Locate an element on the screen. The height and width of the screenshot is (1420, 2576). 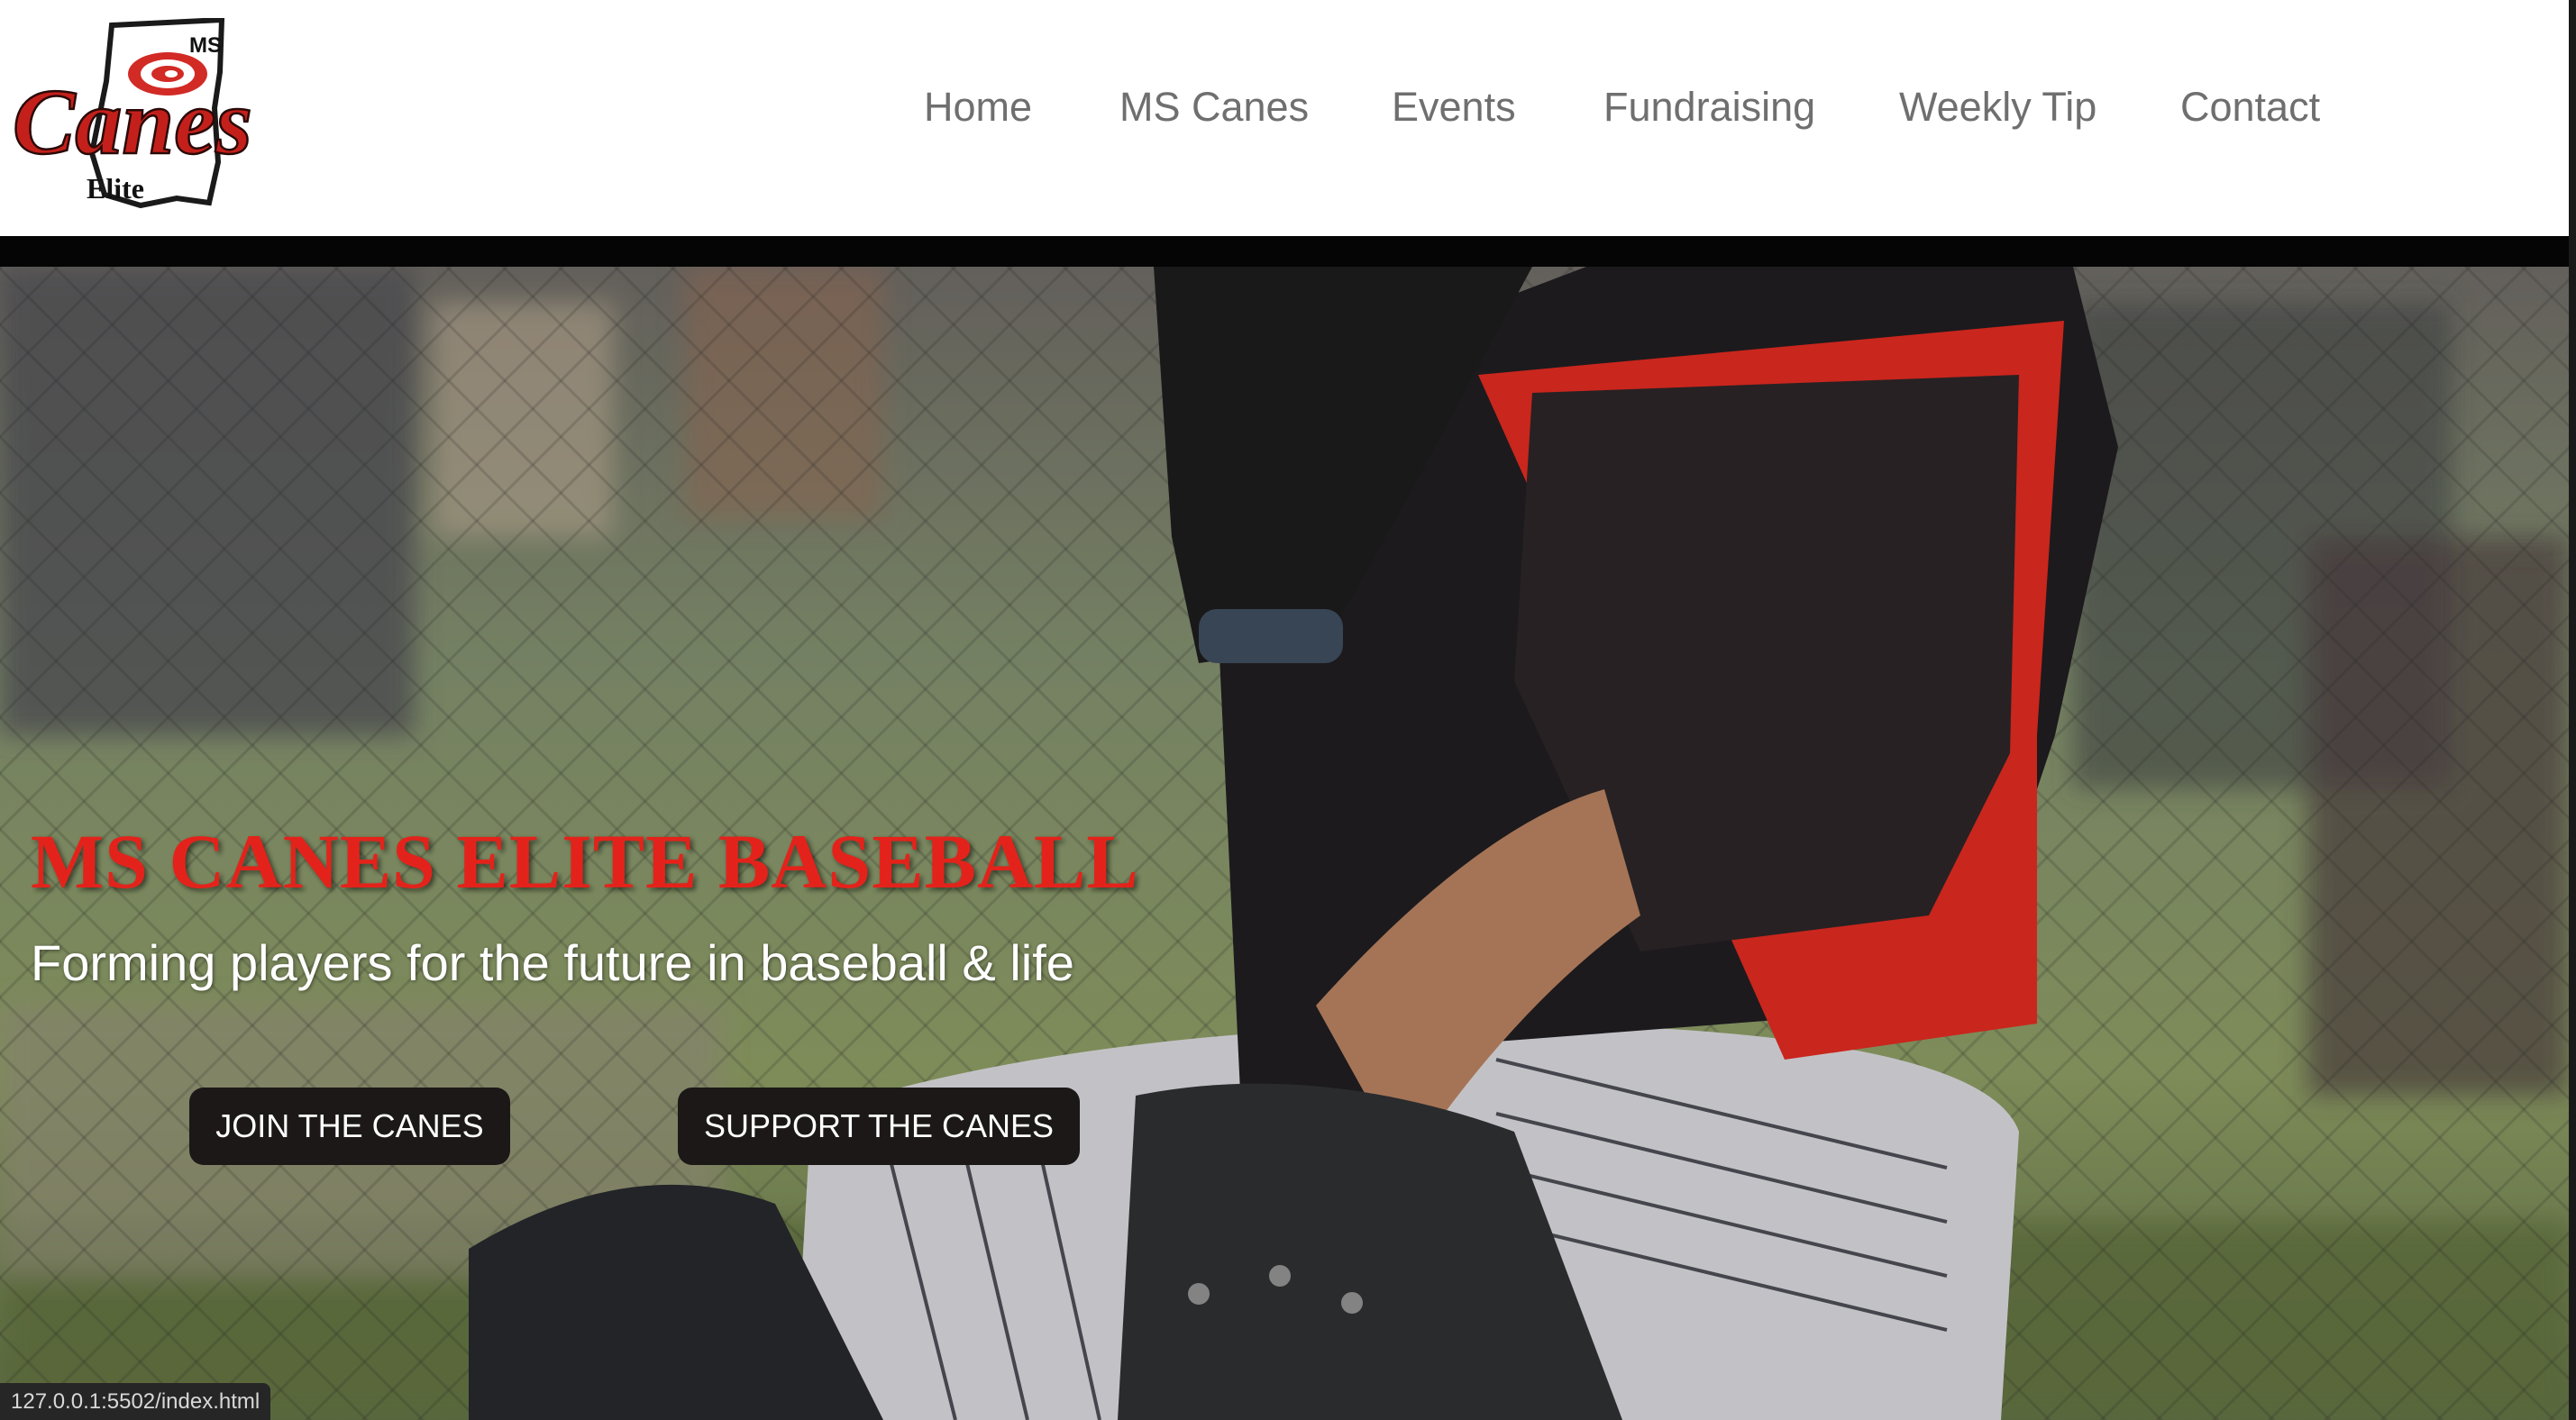
support-the-canes-button: SUPPORT THE CANES is located at coordinates (879, 1126).